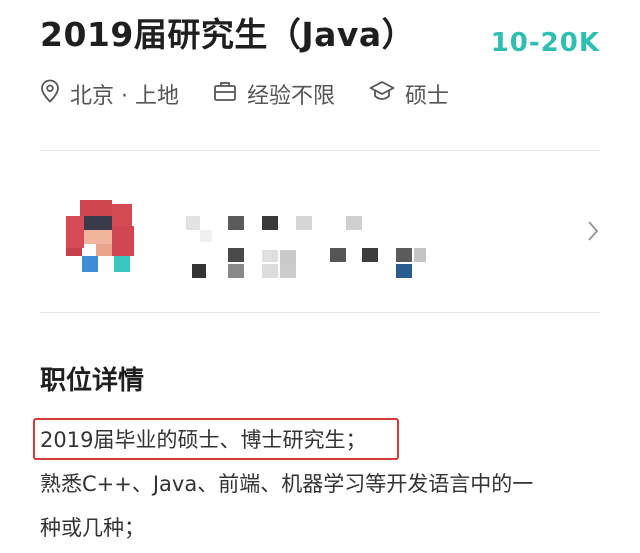 Image resolution: width=640 pixels, height=553 pixels. Describe the element at coordinates (427, 96) in the screenshot. I see `education-text: 硕士` at that location.